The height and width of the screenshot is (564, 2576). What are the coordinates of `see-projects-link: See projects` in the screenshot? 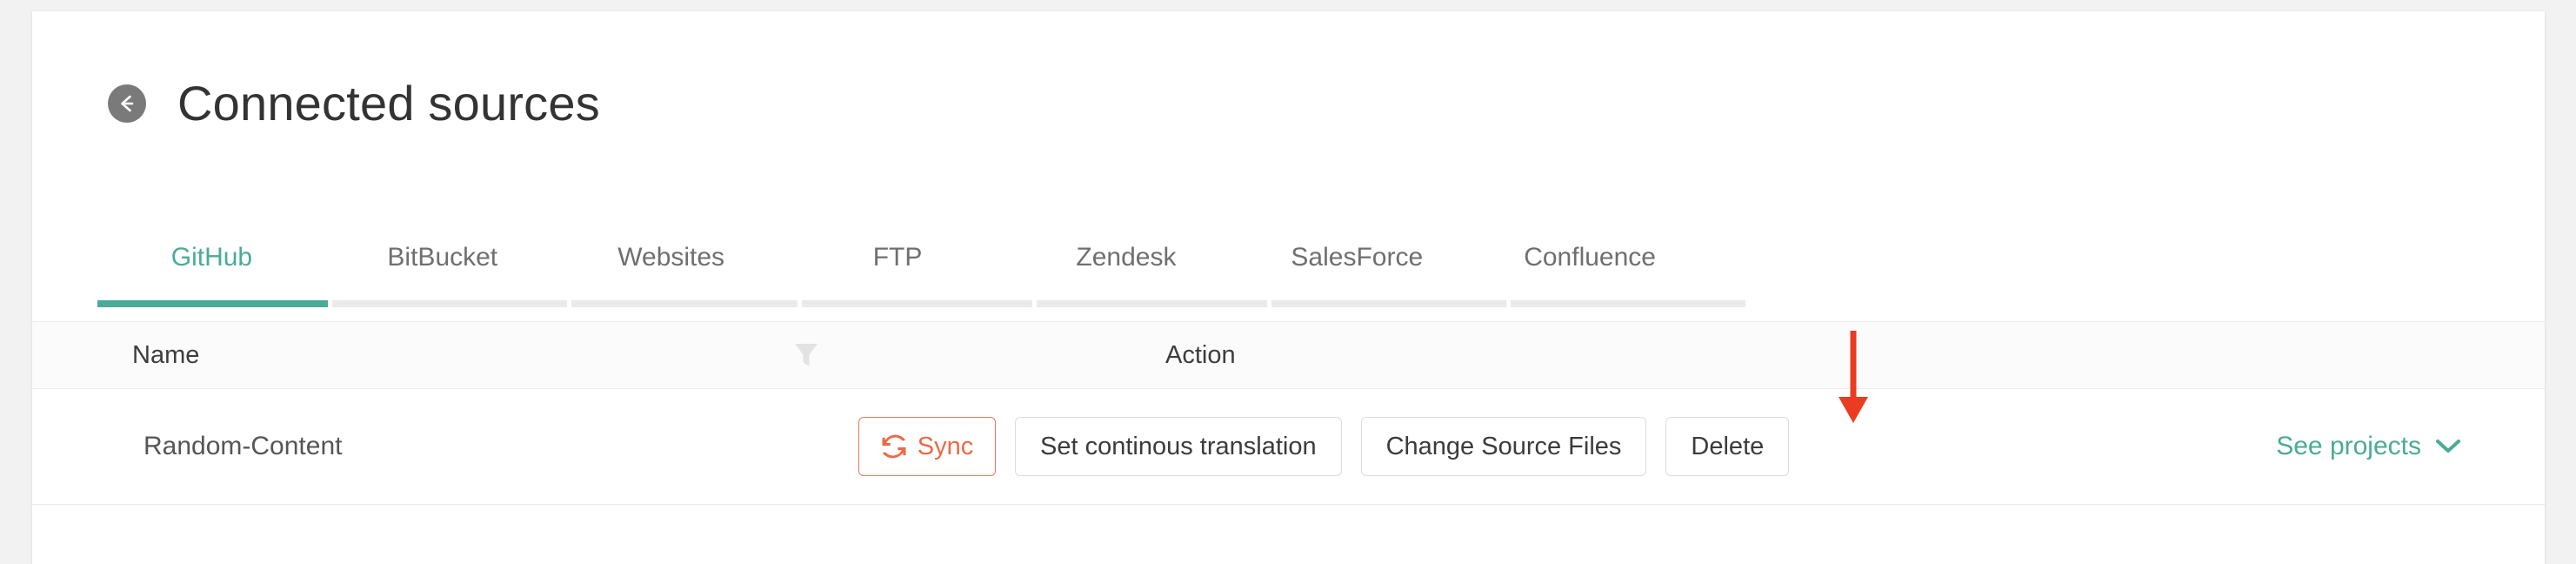 It's located at (2368, 446).